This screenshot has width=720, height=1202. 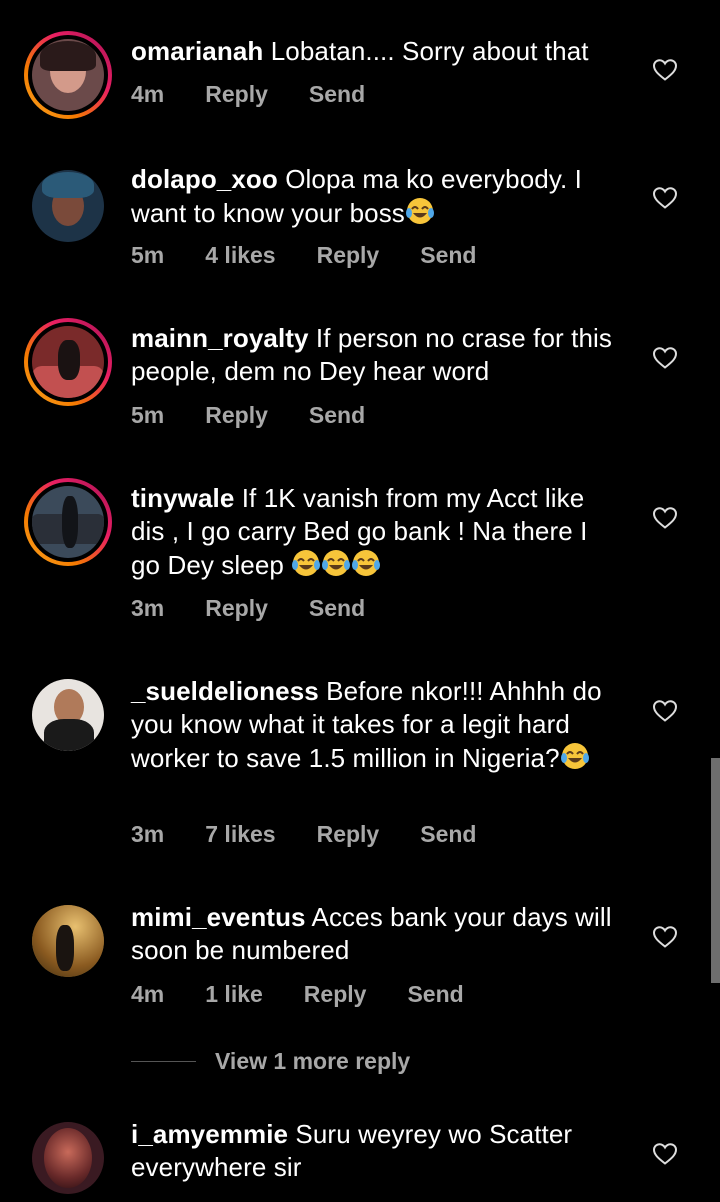 I want to click on comment-meta: 5m 4 likes Reply Send, so click(x=303, y=255).